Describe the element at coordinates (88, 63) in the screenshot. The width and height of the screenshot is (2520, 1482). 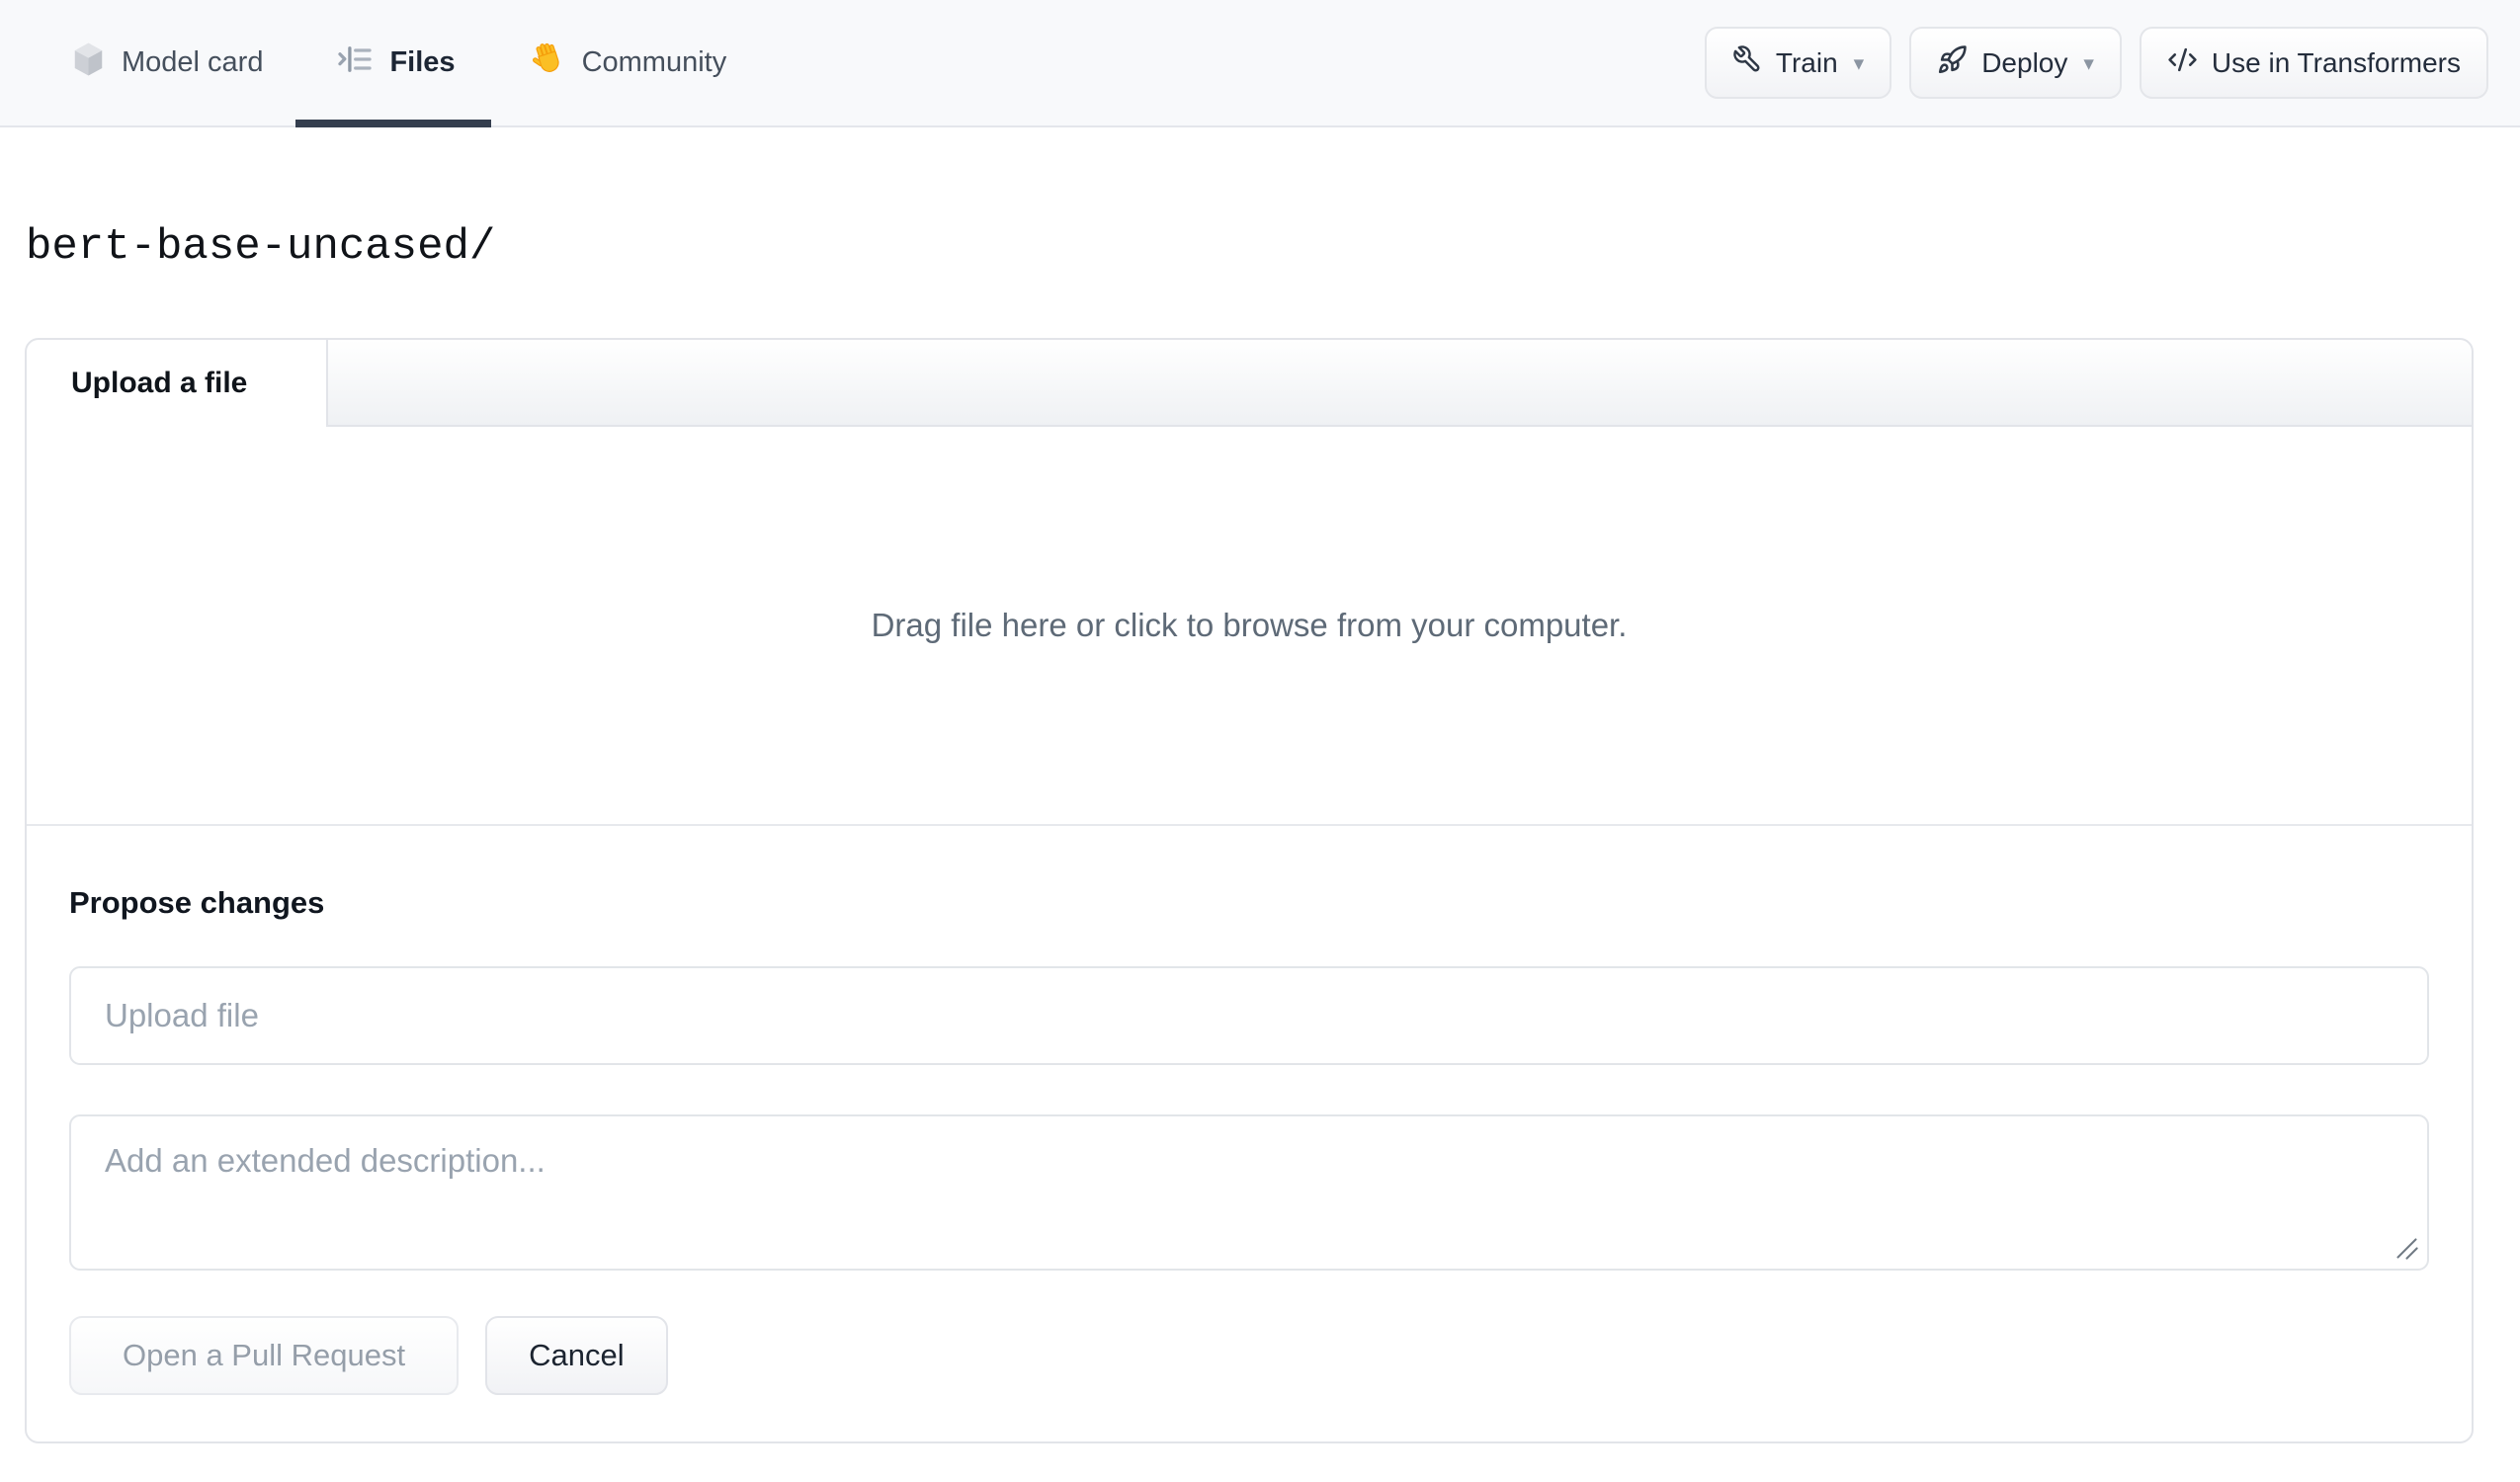
I see `cube-icon` at that location.